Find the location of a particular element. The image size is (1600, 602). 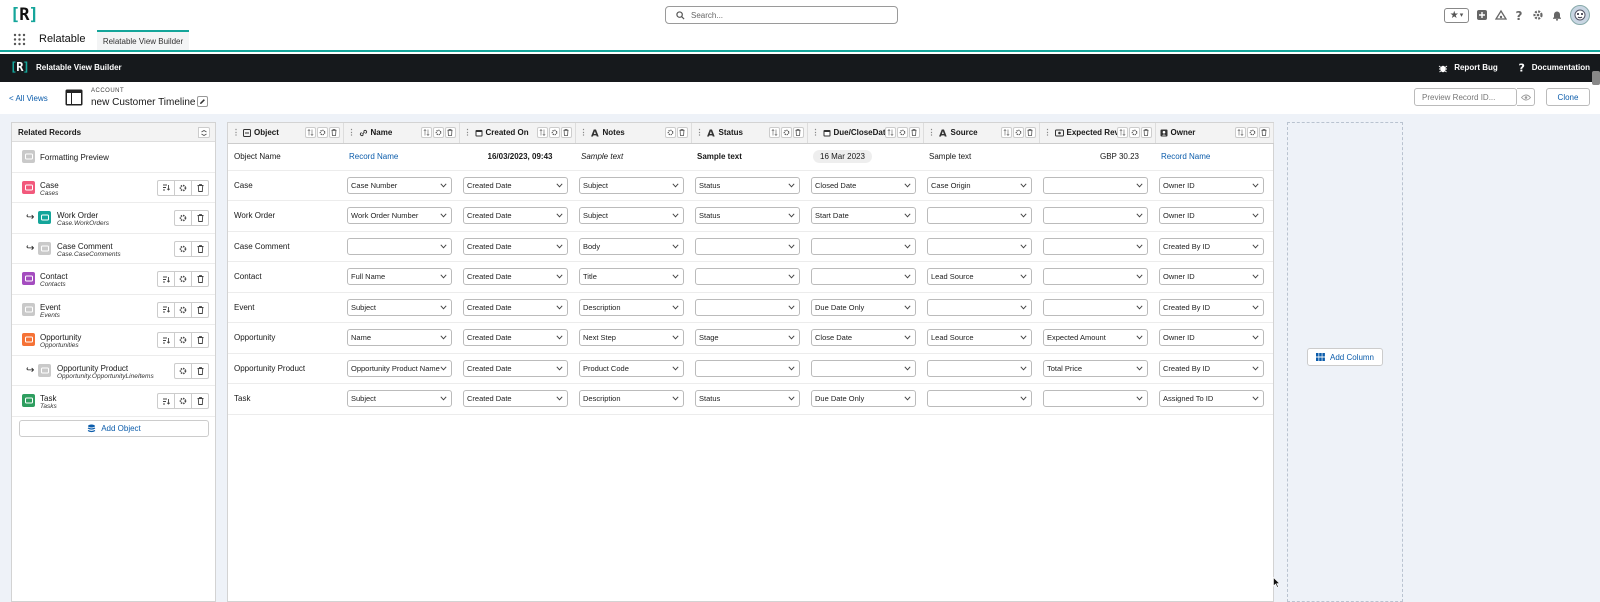

app-launcher-icon is located at coordinates (19, 39).